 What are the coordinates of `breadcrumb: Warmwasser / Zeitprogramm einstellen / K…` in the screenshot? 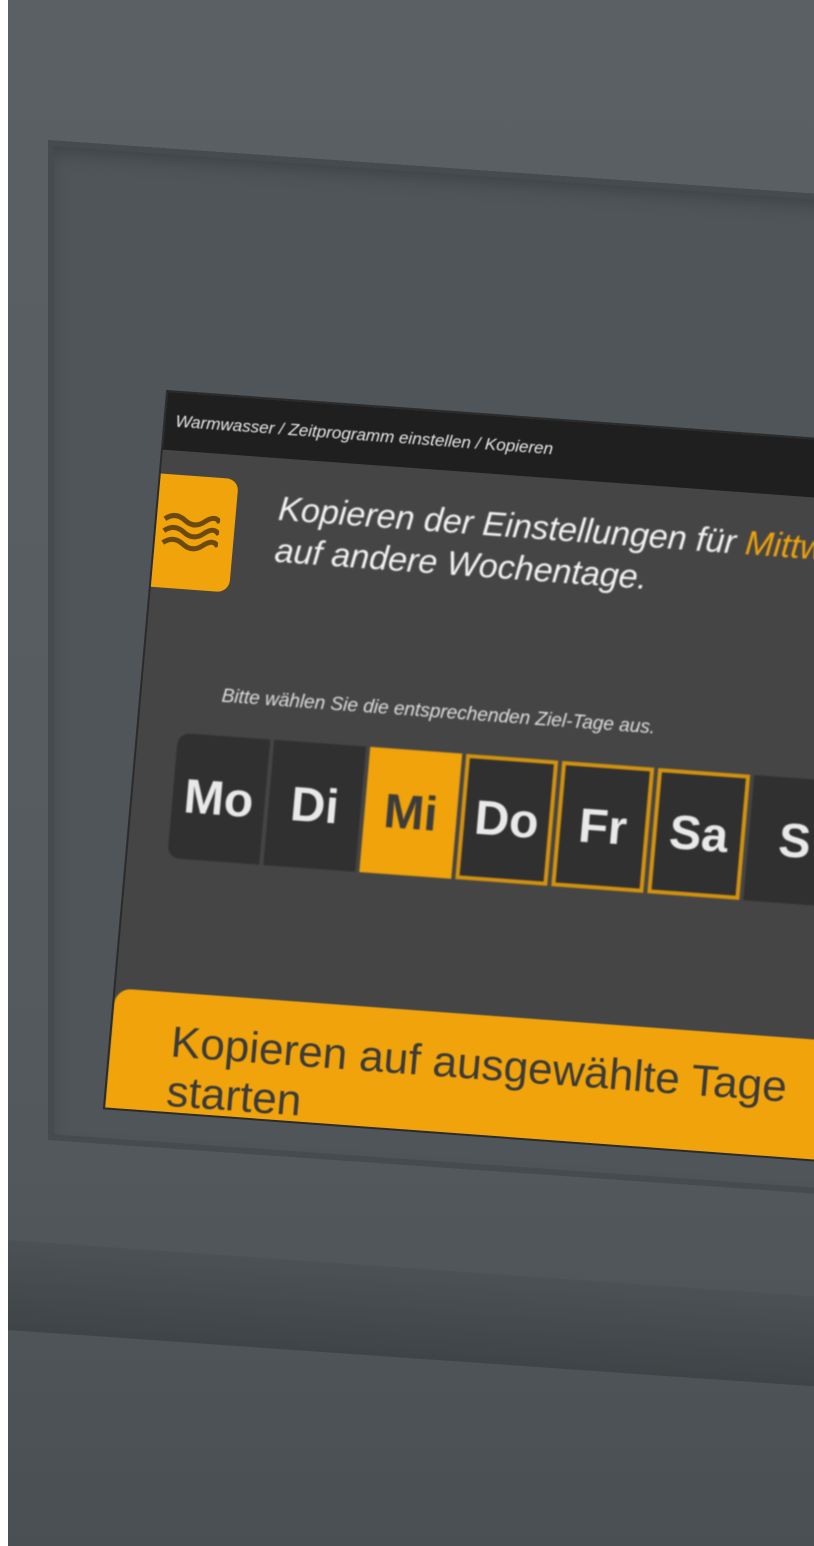 It's located at (364, 435).